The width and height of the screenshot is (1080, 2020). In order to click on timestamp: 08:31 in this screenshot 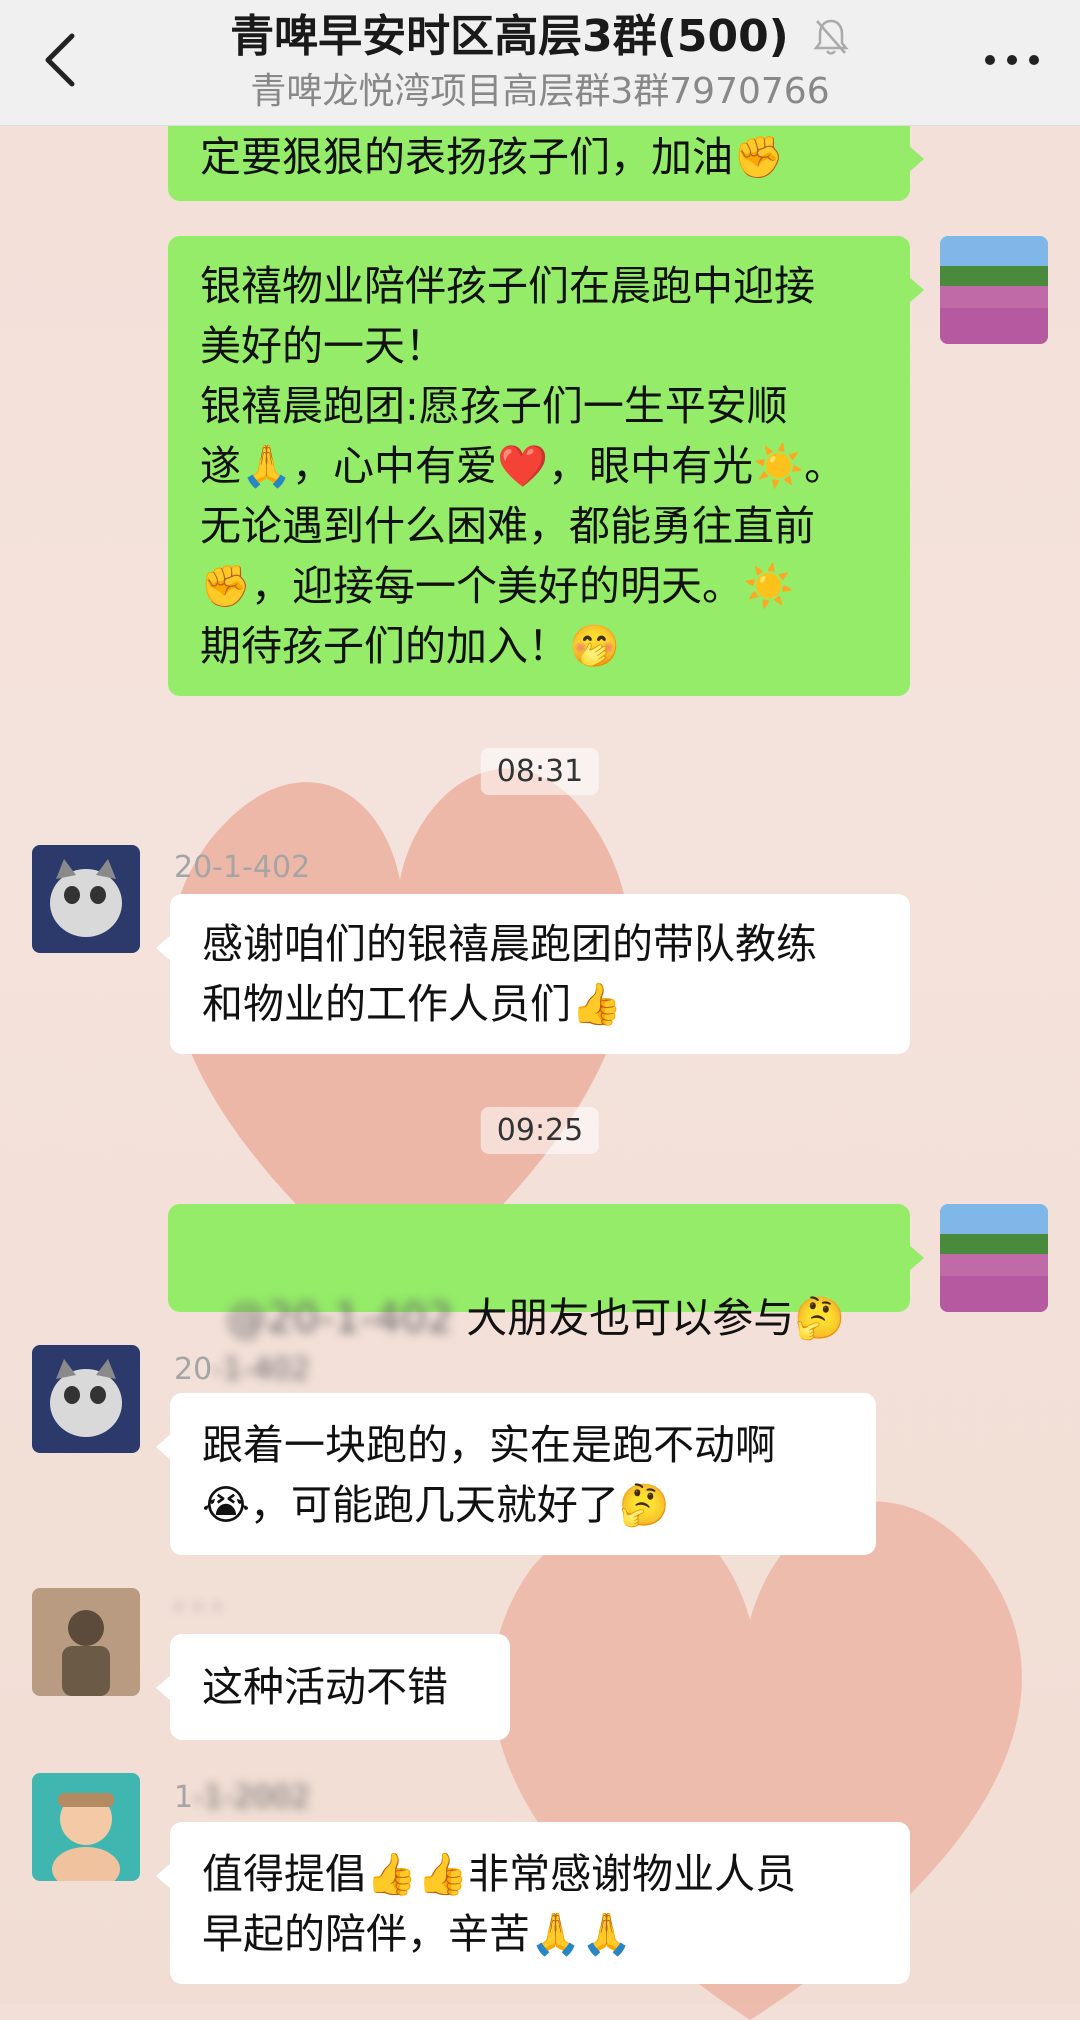, I will do `click(540, 771)`.